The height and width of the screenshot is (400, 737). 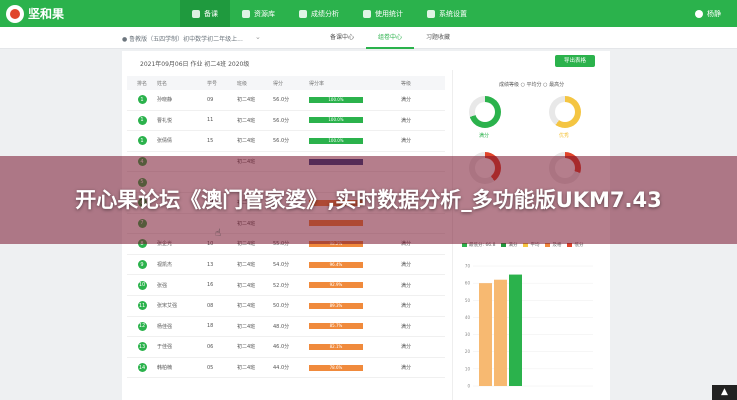 I want to click on y-tick-label: 50, so click(x=468, y=300).